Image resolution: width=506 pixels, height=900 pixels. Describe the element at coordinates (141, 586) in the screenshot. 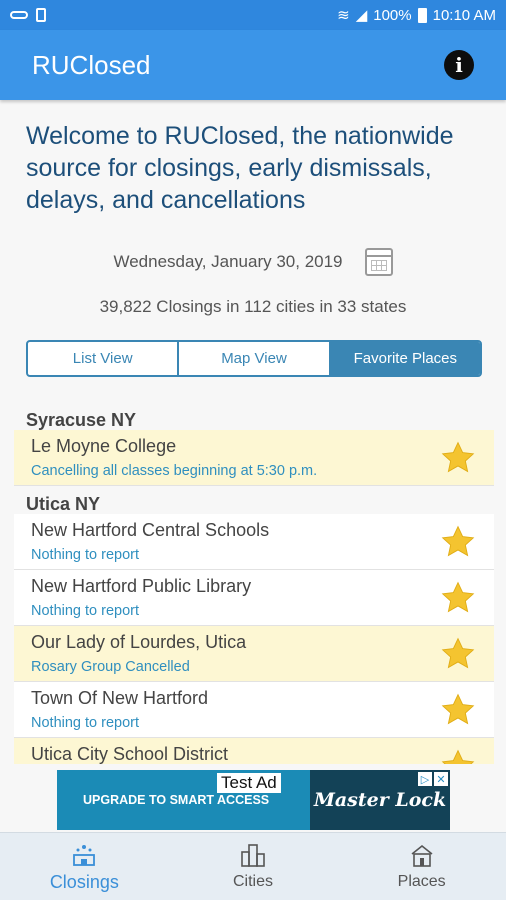

I see `place-name: New Hartford Public Library` at that location.